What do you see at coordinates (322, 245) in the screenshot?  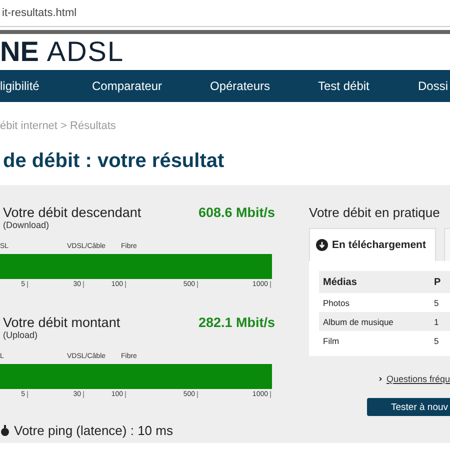 I see `download-icon` at bounding box center [322, 245].